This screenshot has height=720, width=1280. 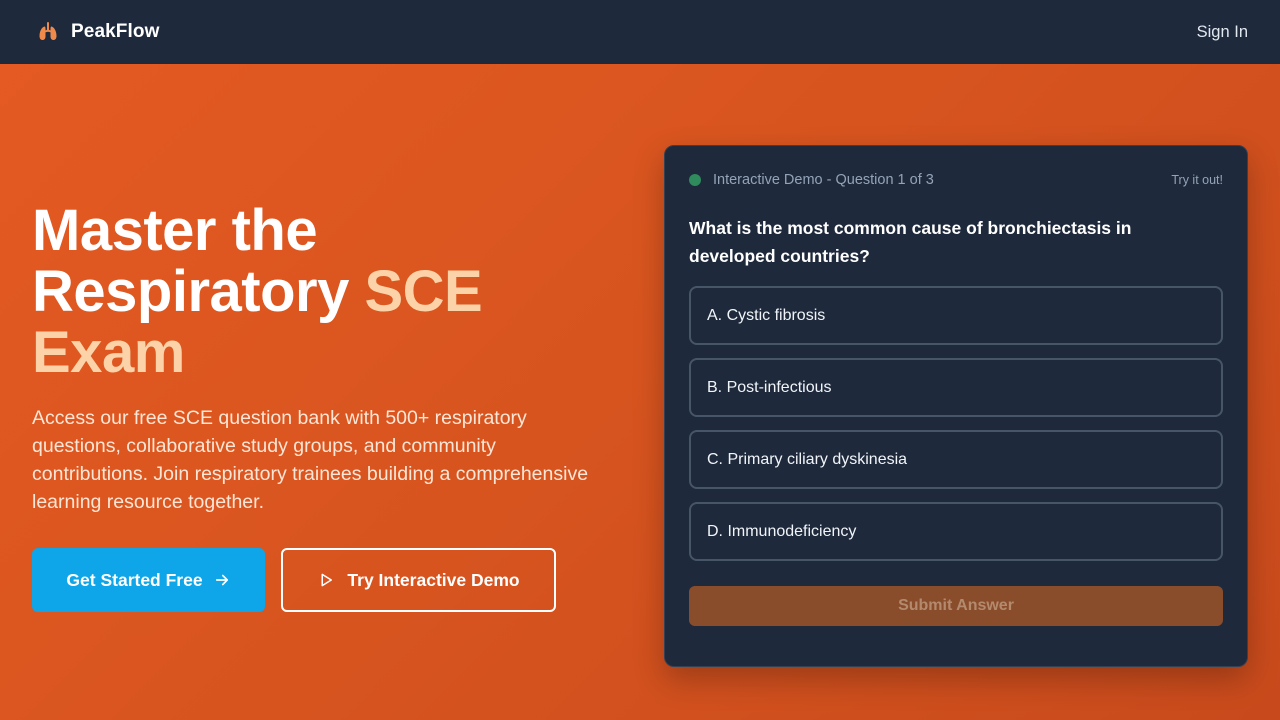 What do you see at coordinates (327, 580) in the screenshot?
I see `play-icon` at bounding box center [327, 580].